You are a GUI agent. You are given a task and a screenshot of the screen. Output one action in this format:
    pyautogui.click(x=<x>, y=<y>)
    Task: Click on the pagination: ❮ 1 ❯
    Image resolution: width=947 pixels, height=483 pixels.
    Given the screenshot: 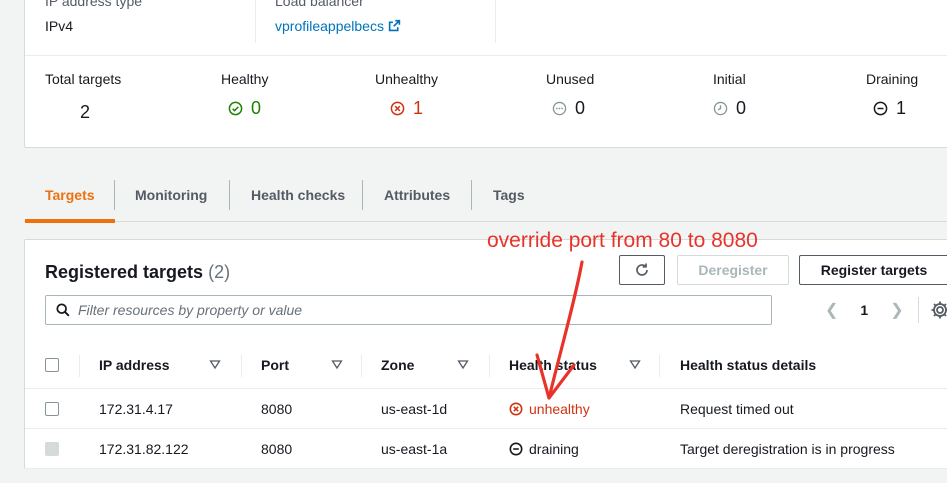 What is the action you would take?
    pyautogui.click(x=864, y=310)
    